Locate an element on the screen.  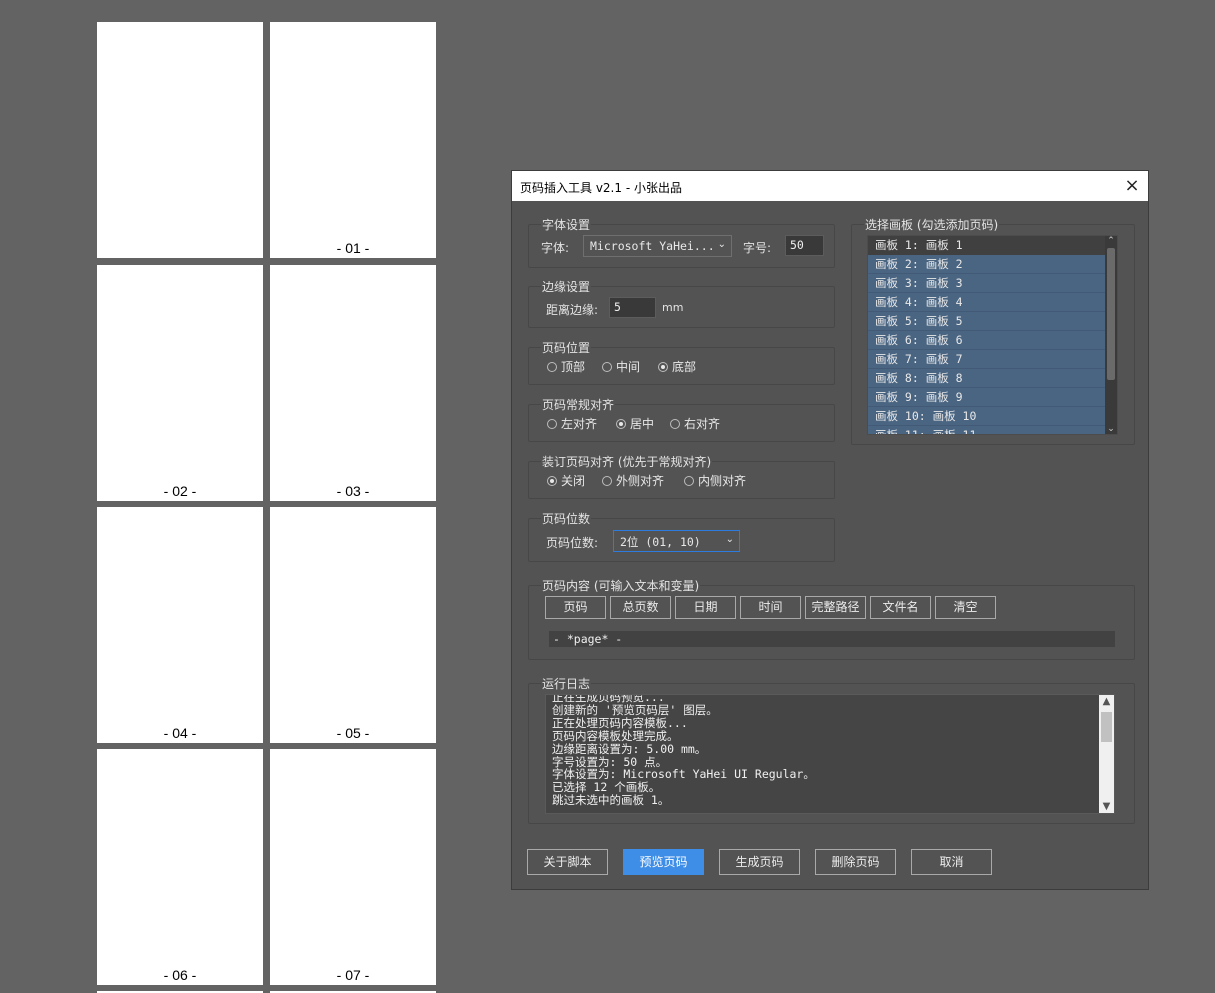
page-number: - 07 - is located at coordinates (353, 975).